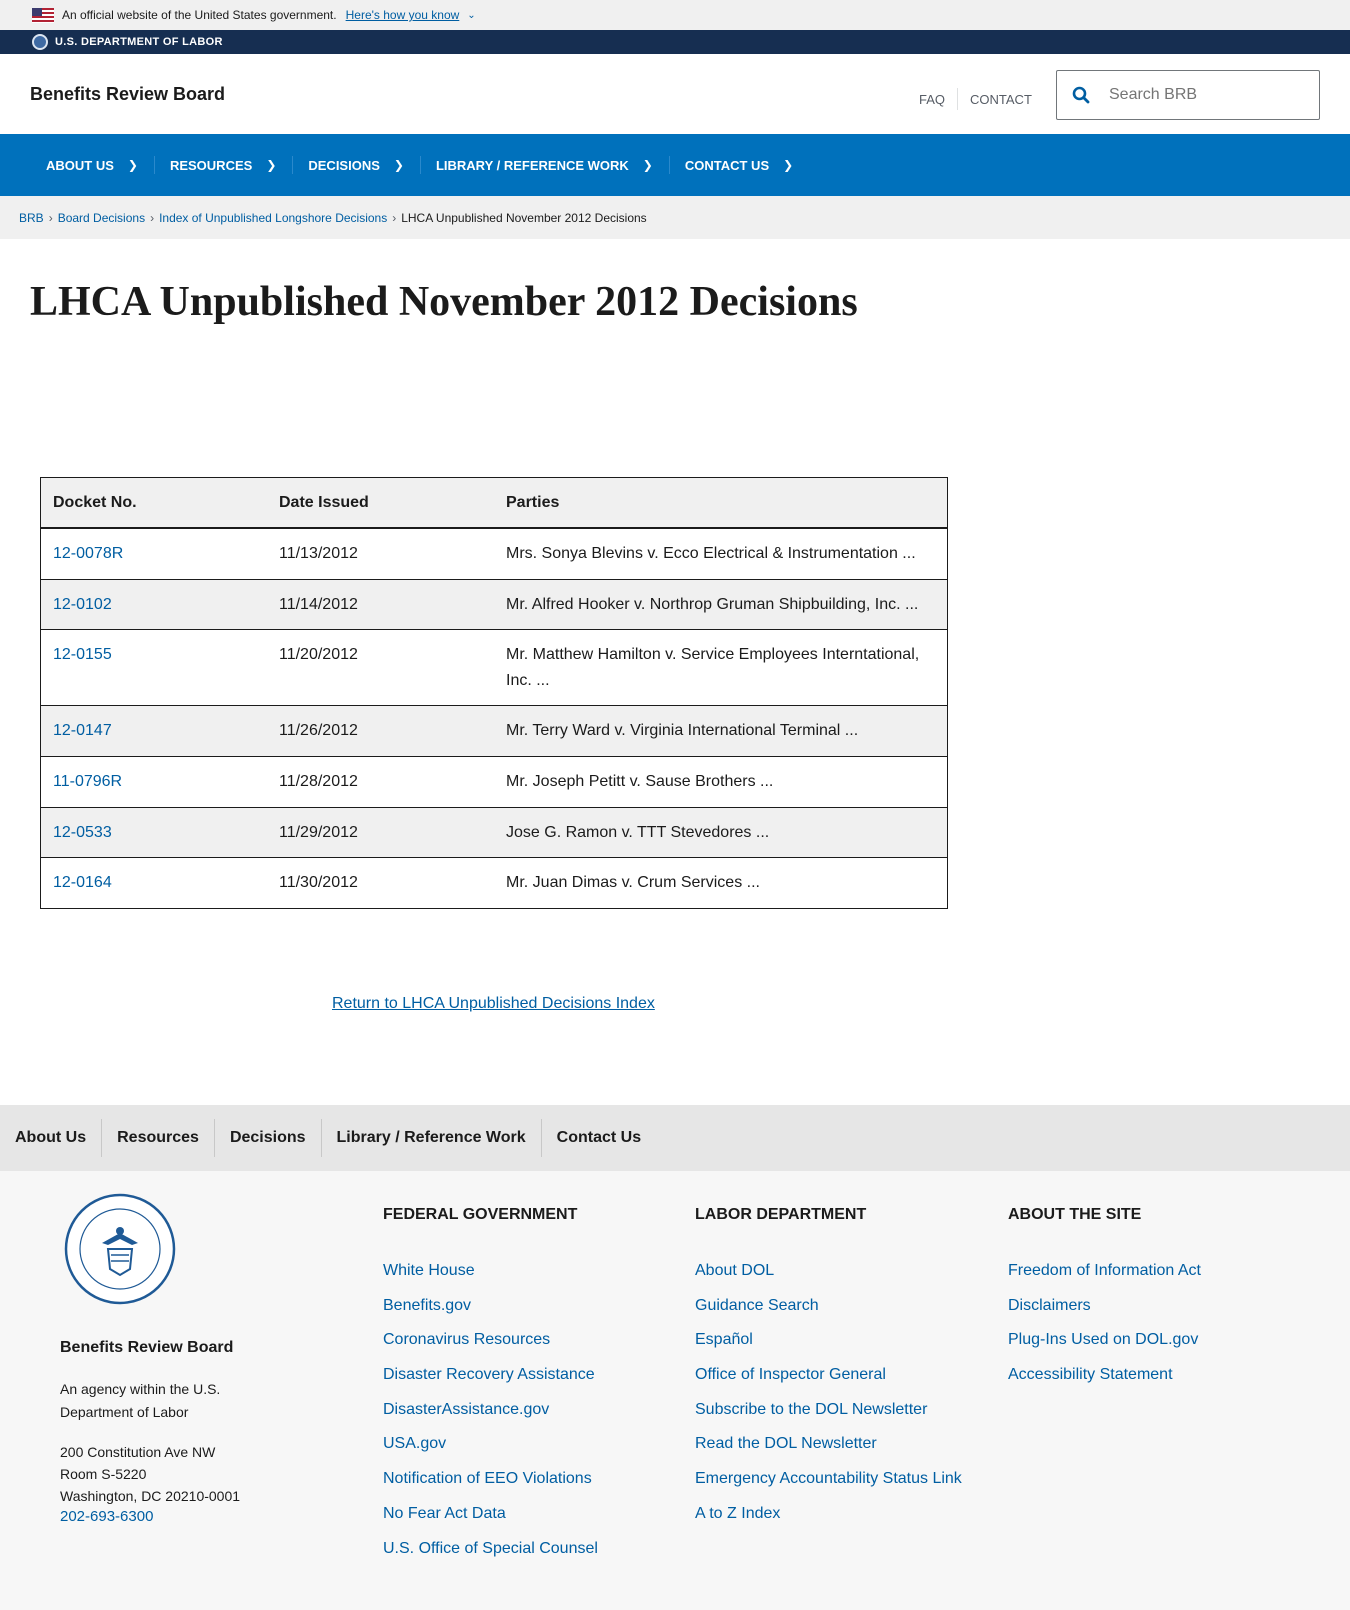  What do you see at coordinates (480, 1214) in the screenshot?
I see `footer-column-heading: FEDERAL GOVERNMENT` at bounding box center [480, 1214].